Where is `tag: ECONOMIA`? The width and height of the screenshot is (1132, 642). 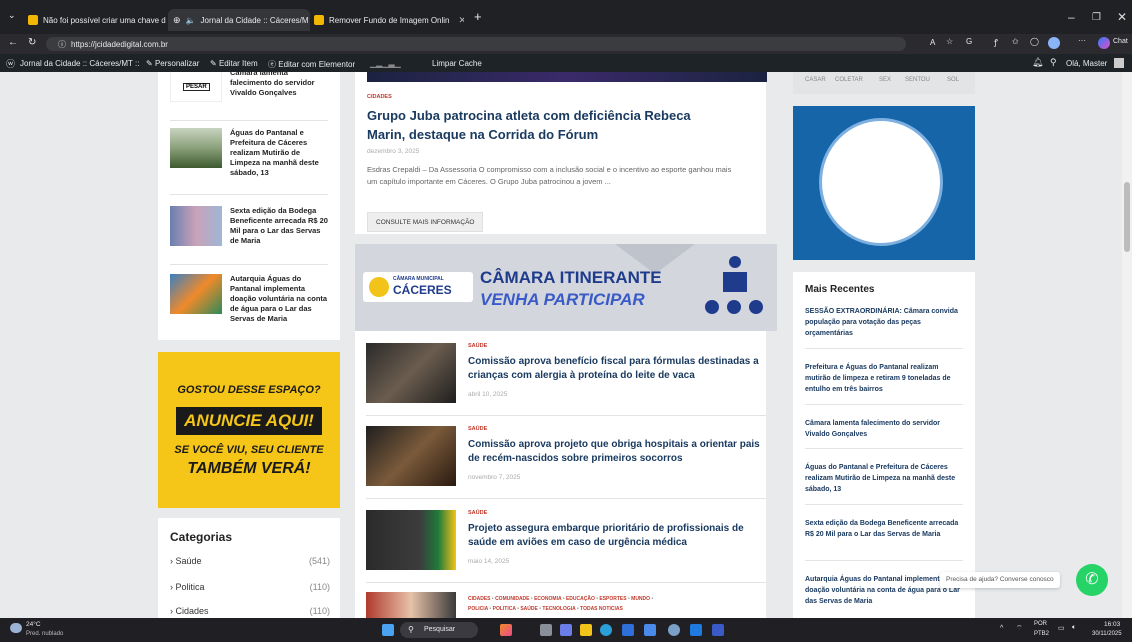 tag: ECONOMIA is located at coordinates (547, 599).